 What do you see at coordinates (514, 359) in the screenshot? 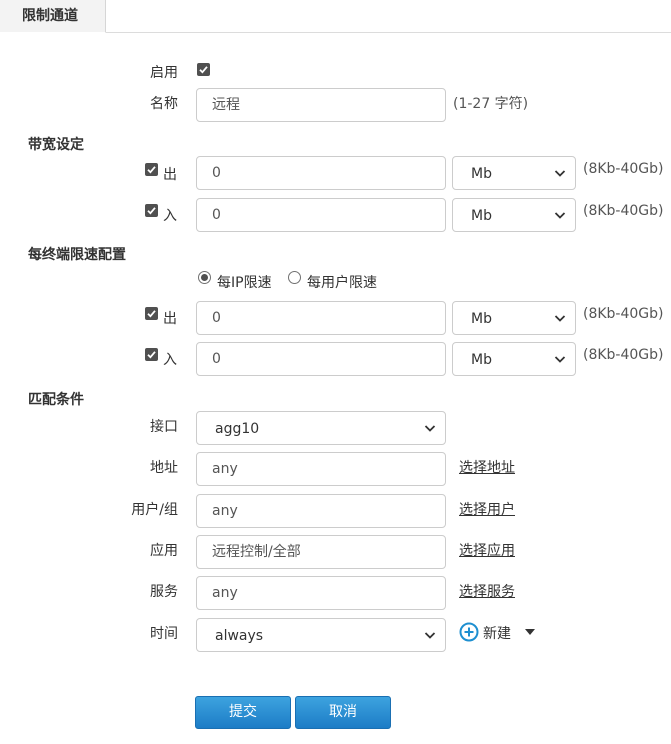
I see `per-terminal-in-unit-select: Mb` at bounding box center [514, 359].